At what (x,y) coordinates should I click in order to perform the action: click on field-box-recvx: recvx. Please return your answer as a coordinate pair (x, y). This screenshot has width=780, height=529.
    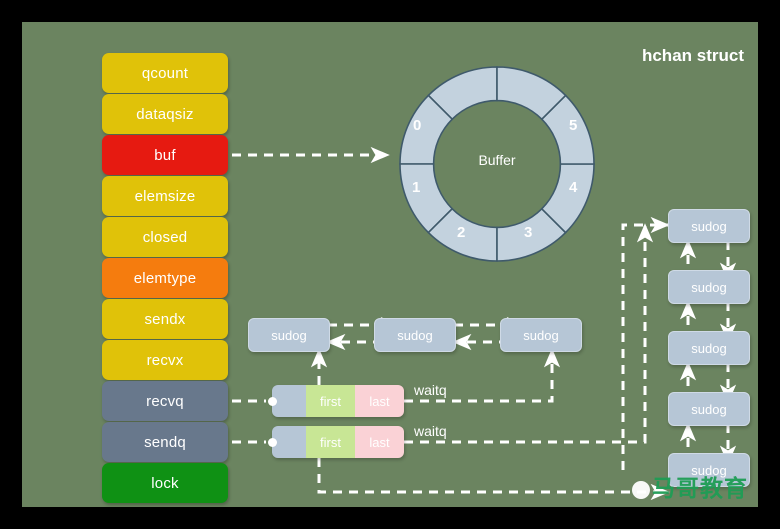
    Looking at the image, I should click on (165, 360).